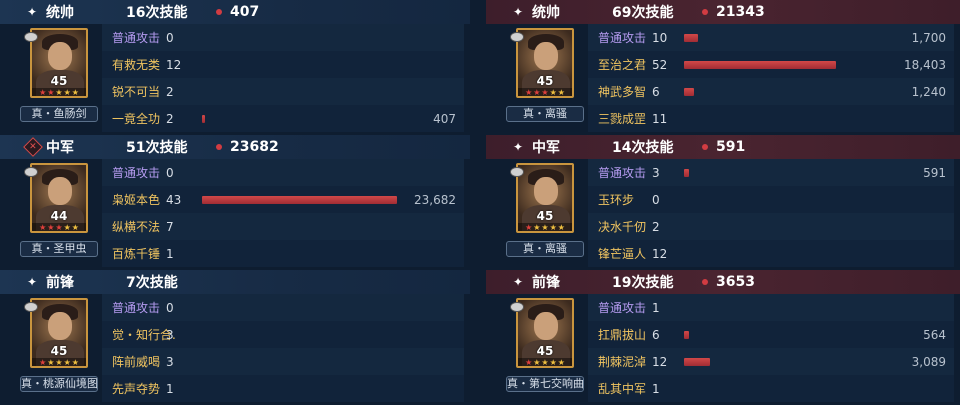 This screenshot has width=960, height=405. I want to click on skill-damage: 3,089, so click(928, 361).